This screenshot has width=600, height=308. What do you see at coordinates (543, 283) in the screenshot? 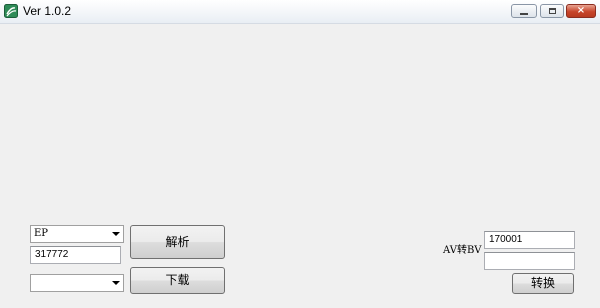
I see `convert-button: 转换` at bounding box center [543, 283].